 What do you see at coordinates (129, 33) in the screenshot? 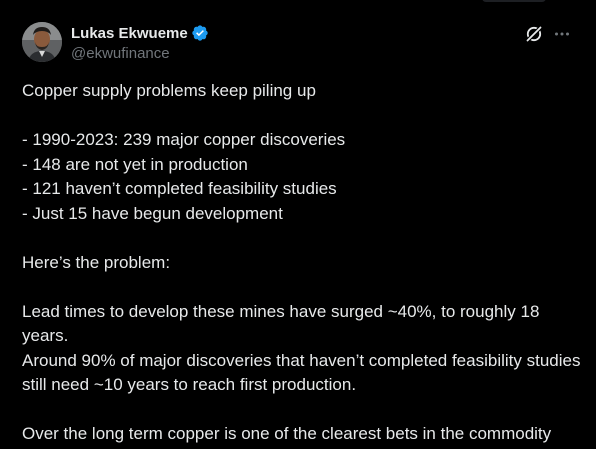
I see `author-display-name: Lukas Ekwueme` at bounding box center [129, 33].